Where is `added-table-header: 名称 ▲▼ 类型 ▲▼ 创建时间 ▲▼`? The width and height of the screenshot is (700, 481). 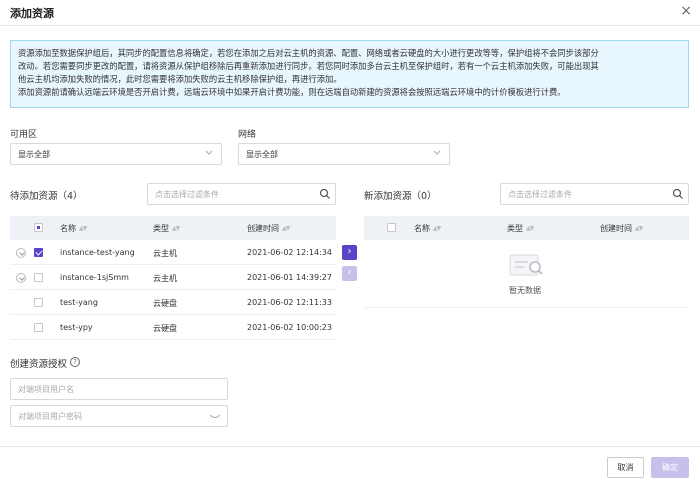
added-table-header: 名称 ▲▼ 类型 ▲▼ 创建时间 ▲▼ is located at coordinates (526, 228).